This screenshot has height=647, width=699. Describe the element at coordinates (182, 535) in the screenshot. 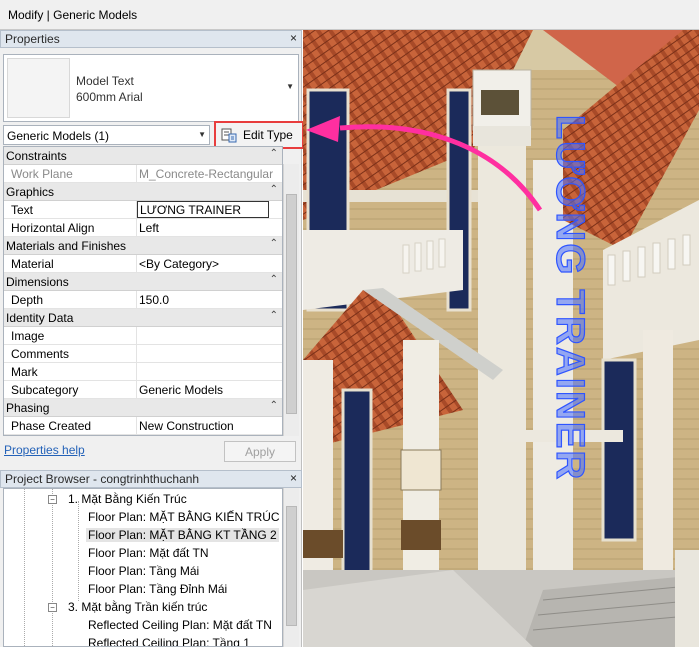

I see `tree-item-selected: Floor Plan: MẶT BẰNG KT TẦNG 2` at that location.